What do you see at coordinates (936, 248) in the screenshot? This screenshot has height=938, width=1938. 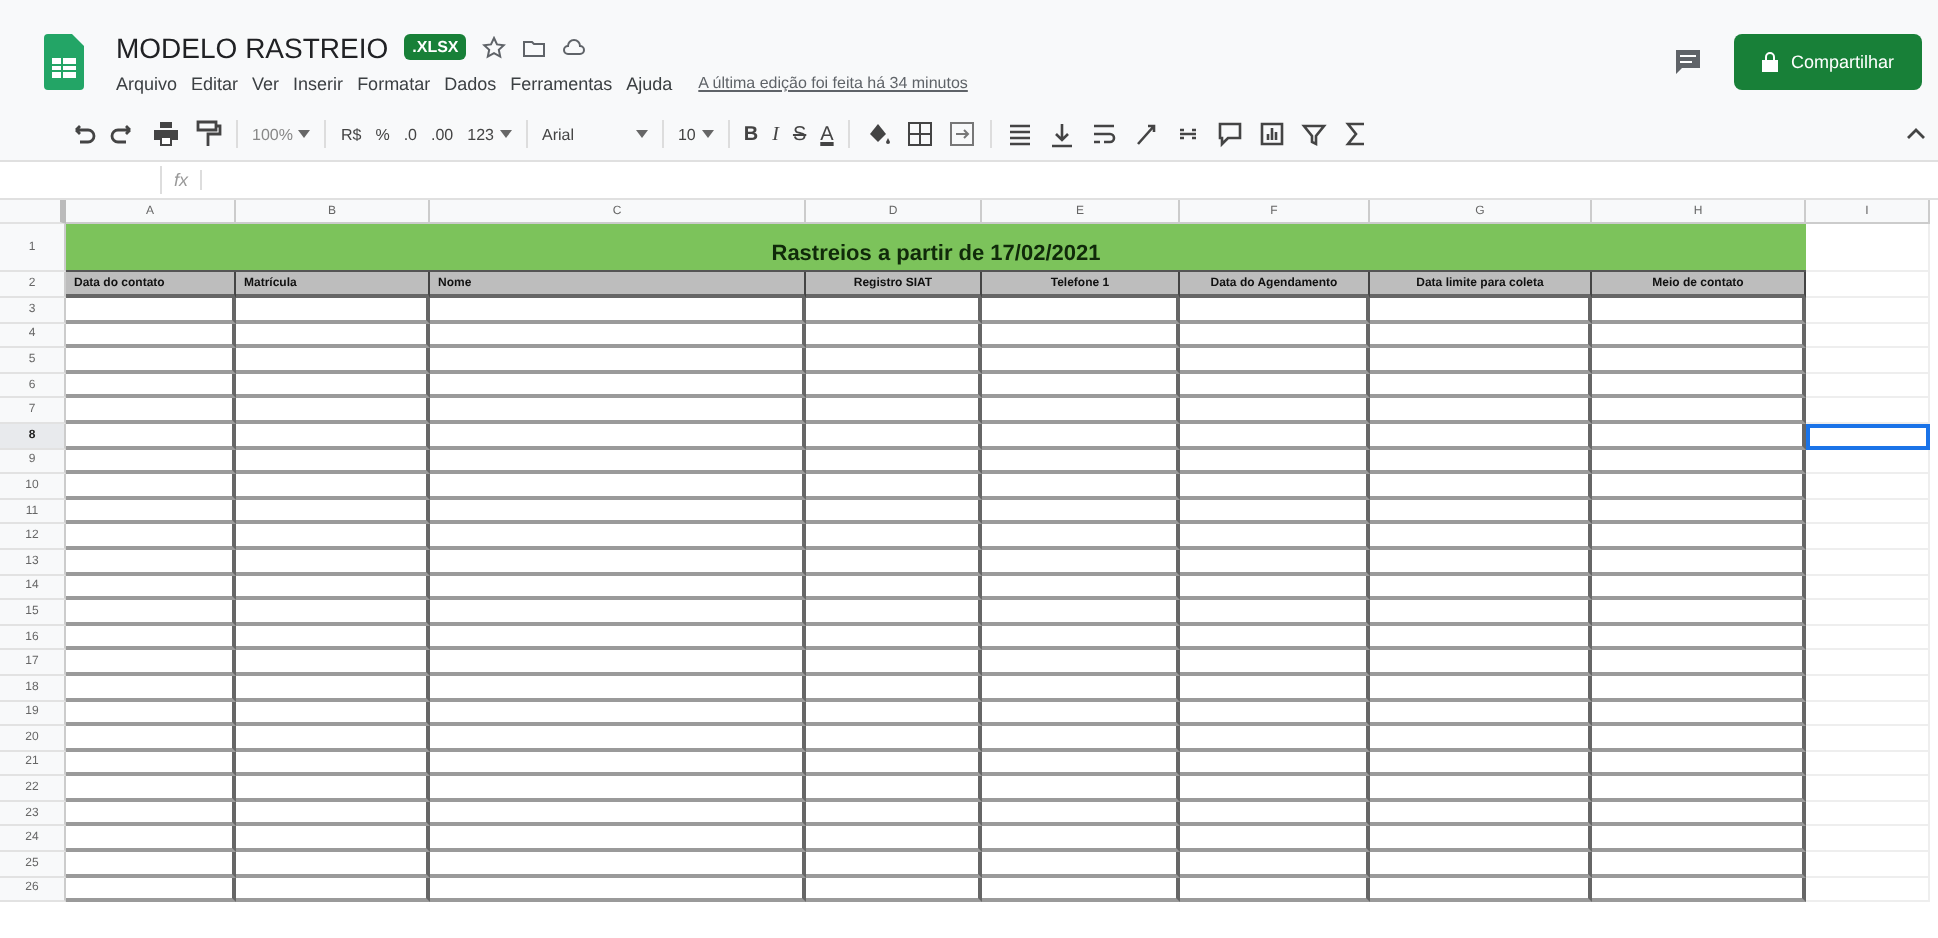 I see `sheet-title-cell: Rastreios a partir de 17/02/2021` at bounding box center [936, 248].